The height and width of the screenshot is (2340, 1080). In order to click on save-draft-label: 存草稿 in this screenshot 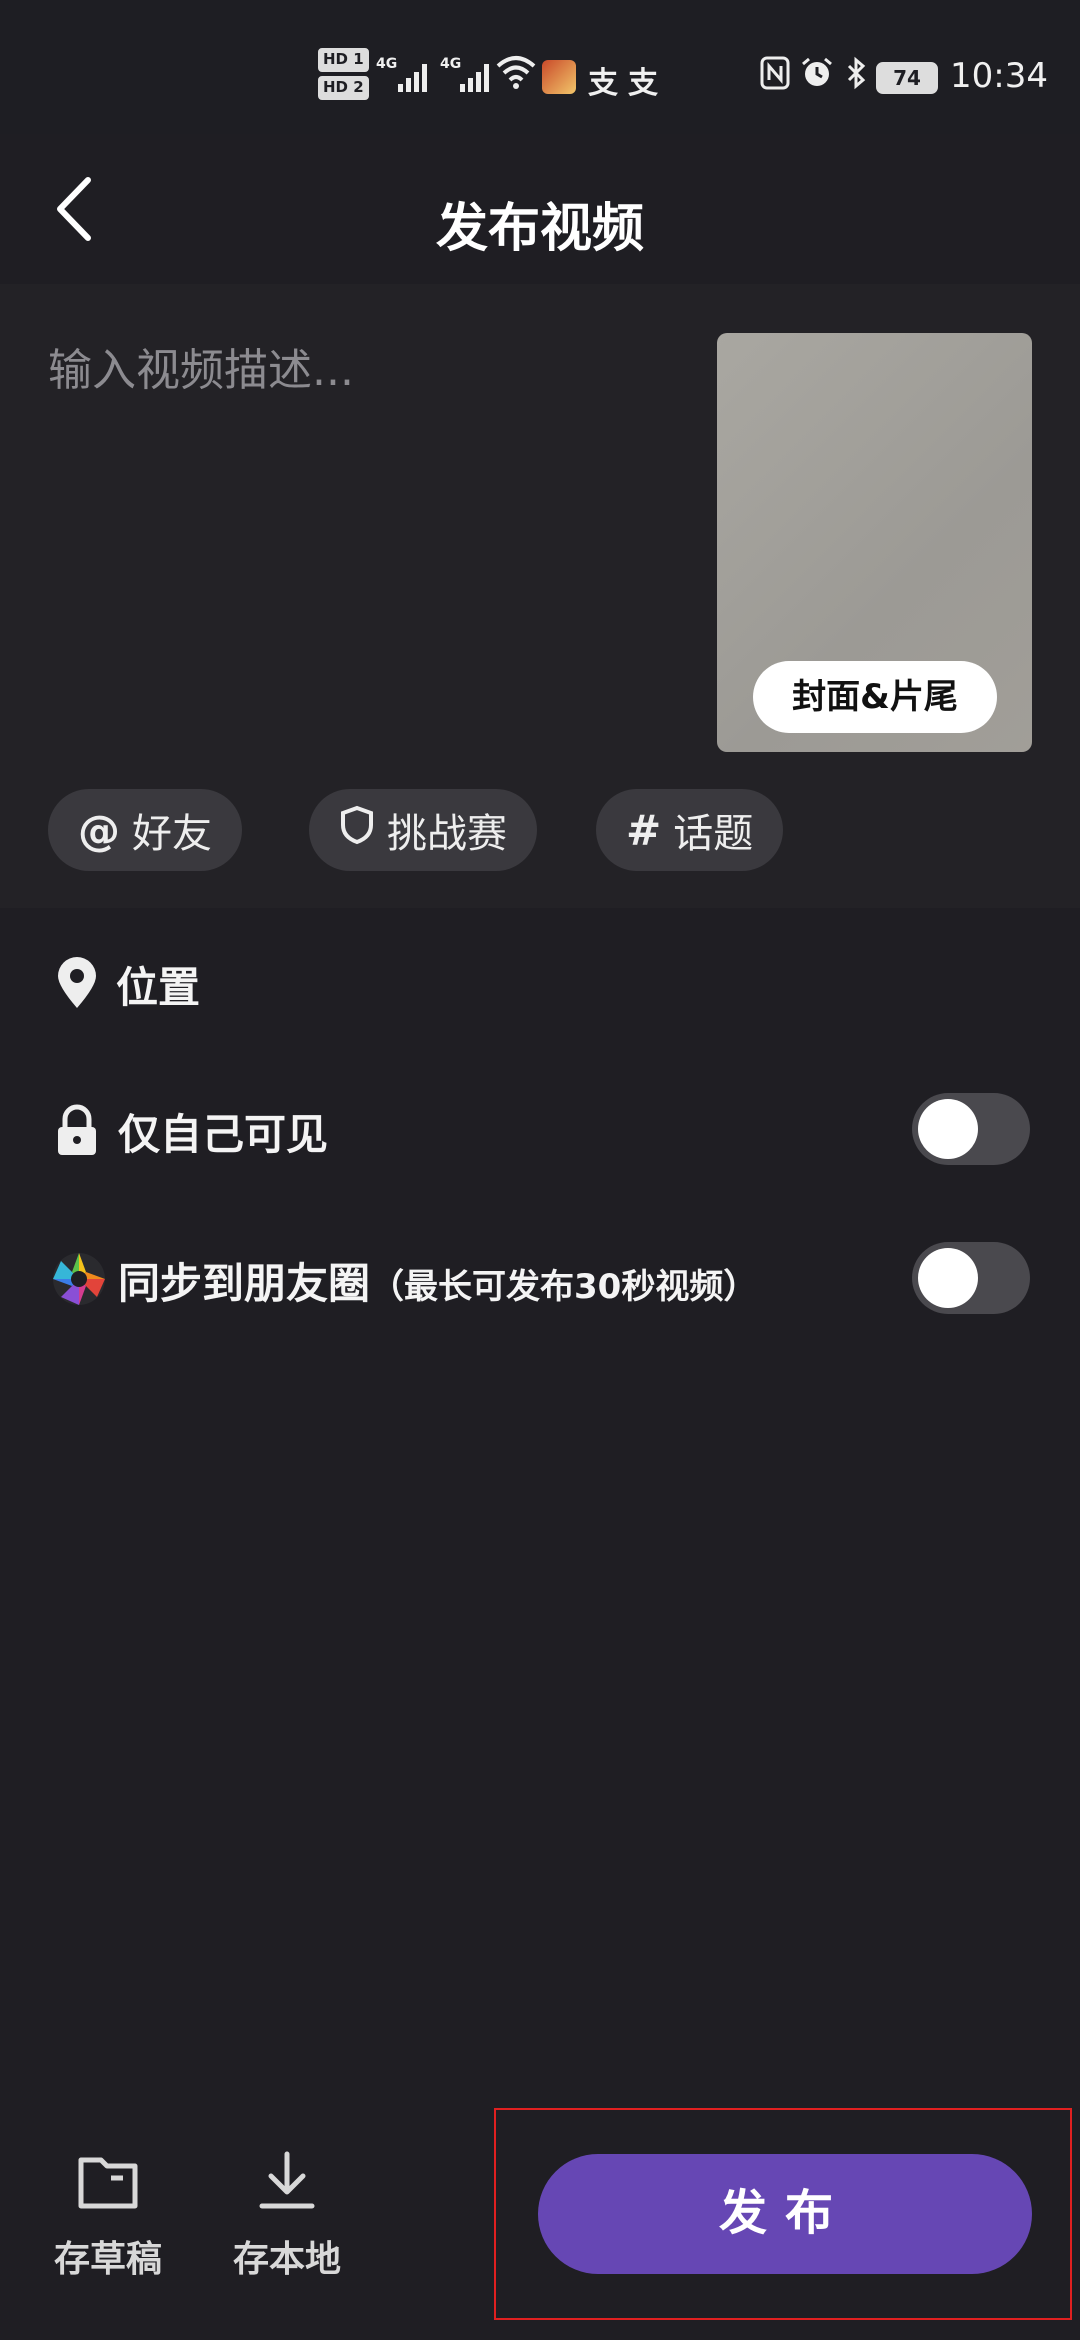, I will do `click(107, 2259)`.